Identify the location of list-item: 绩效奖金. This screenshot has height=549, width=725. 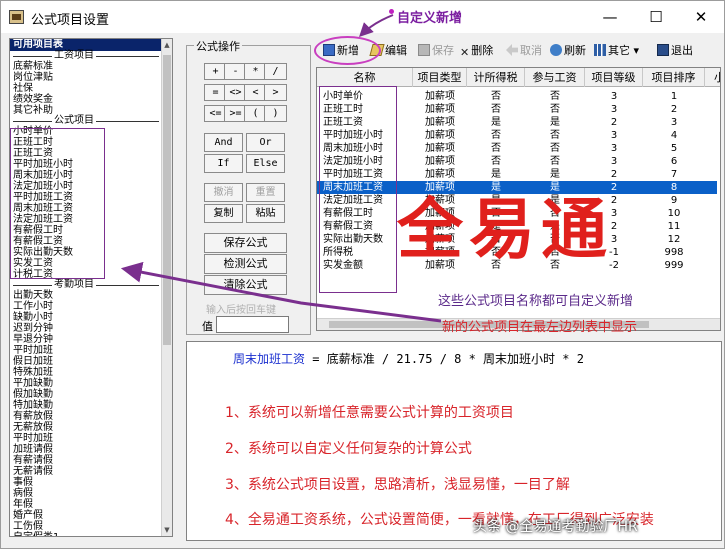
(86, 99).